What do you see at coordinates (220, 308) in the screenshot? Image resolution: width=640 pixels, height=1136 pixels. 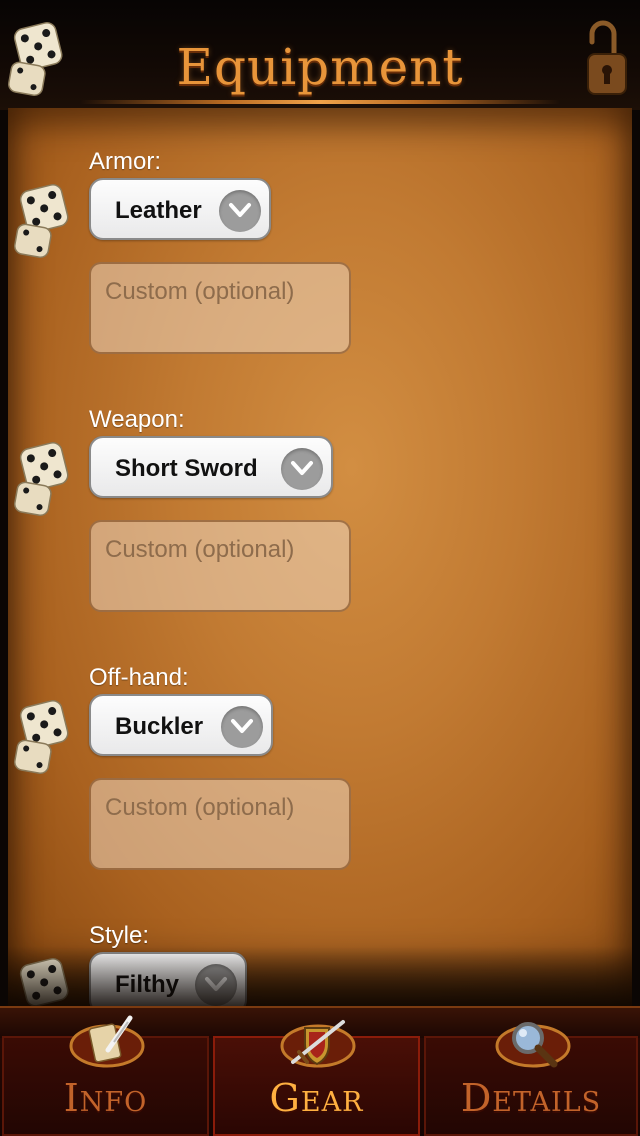 I see `armor-custom-field` at bounding box center [220, 308].